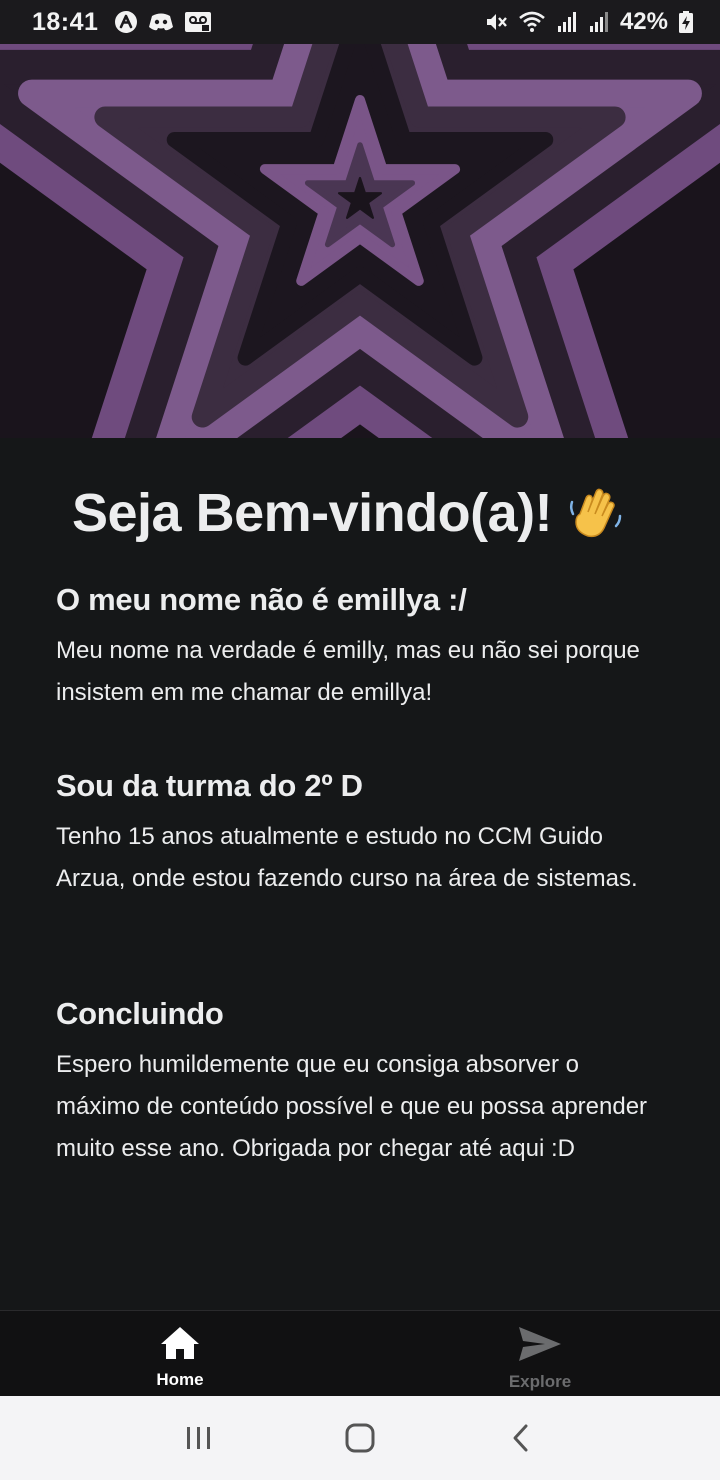  What do you see at coordinates (567, 22) in the screenshot?
I see `signal-icon` at bounding box center [567, 22].